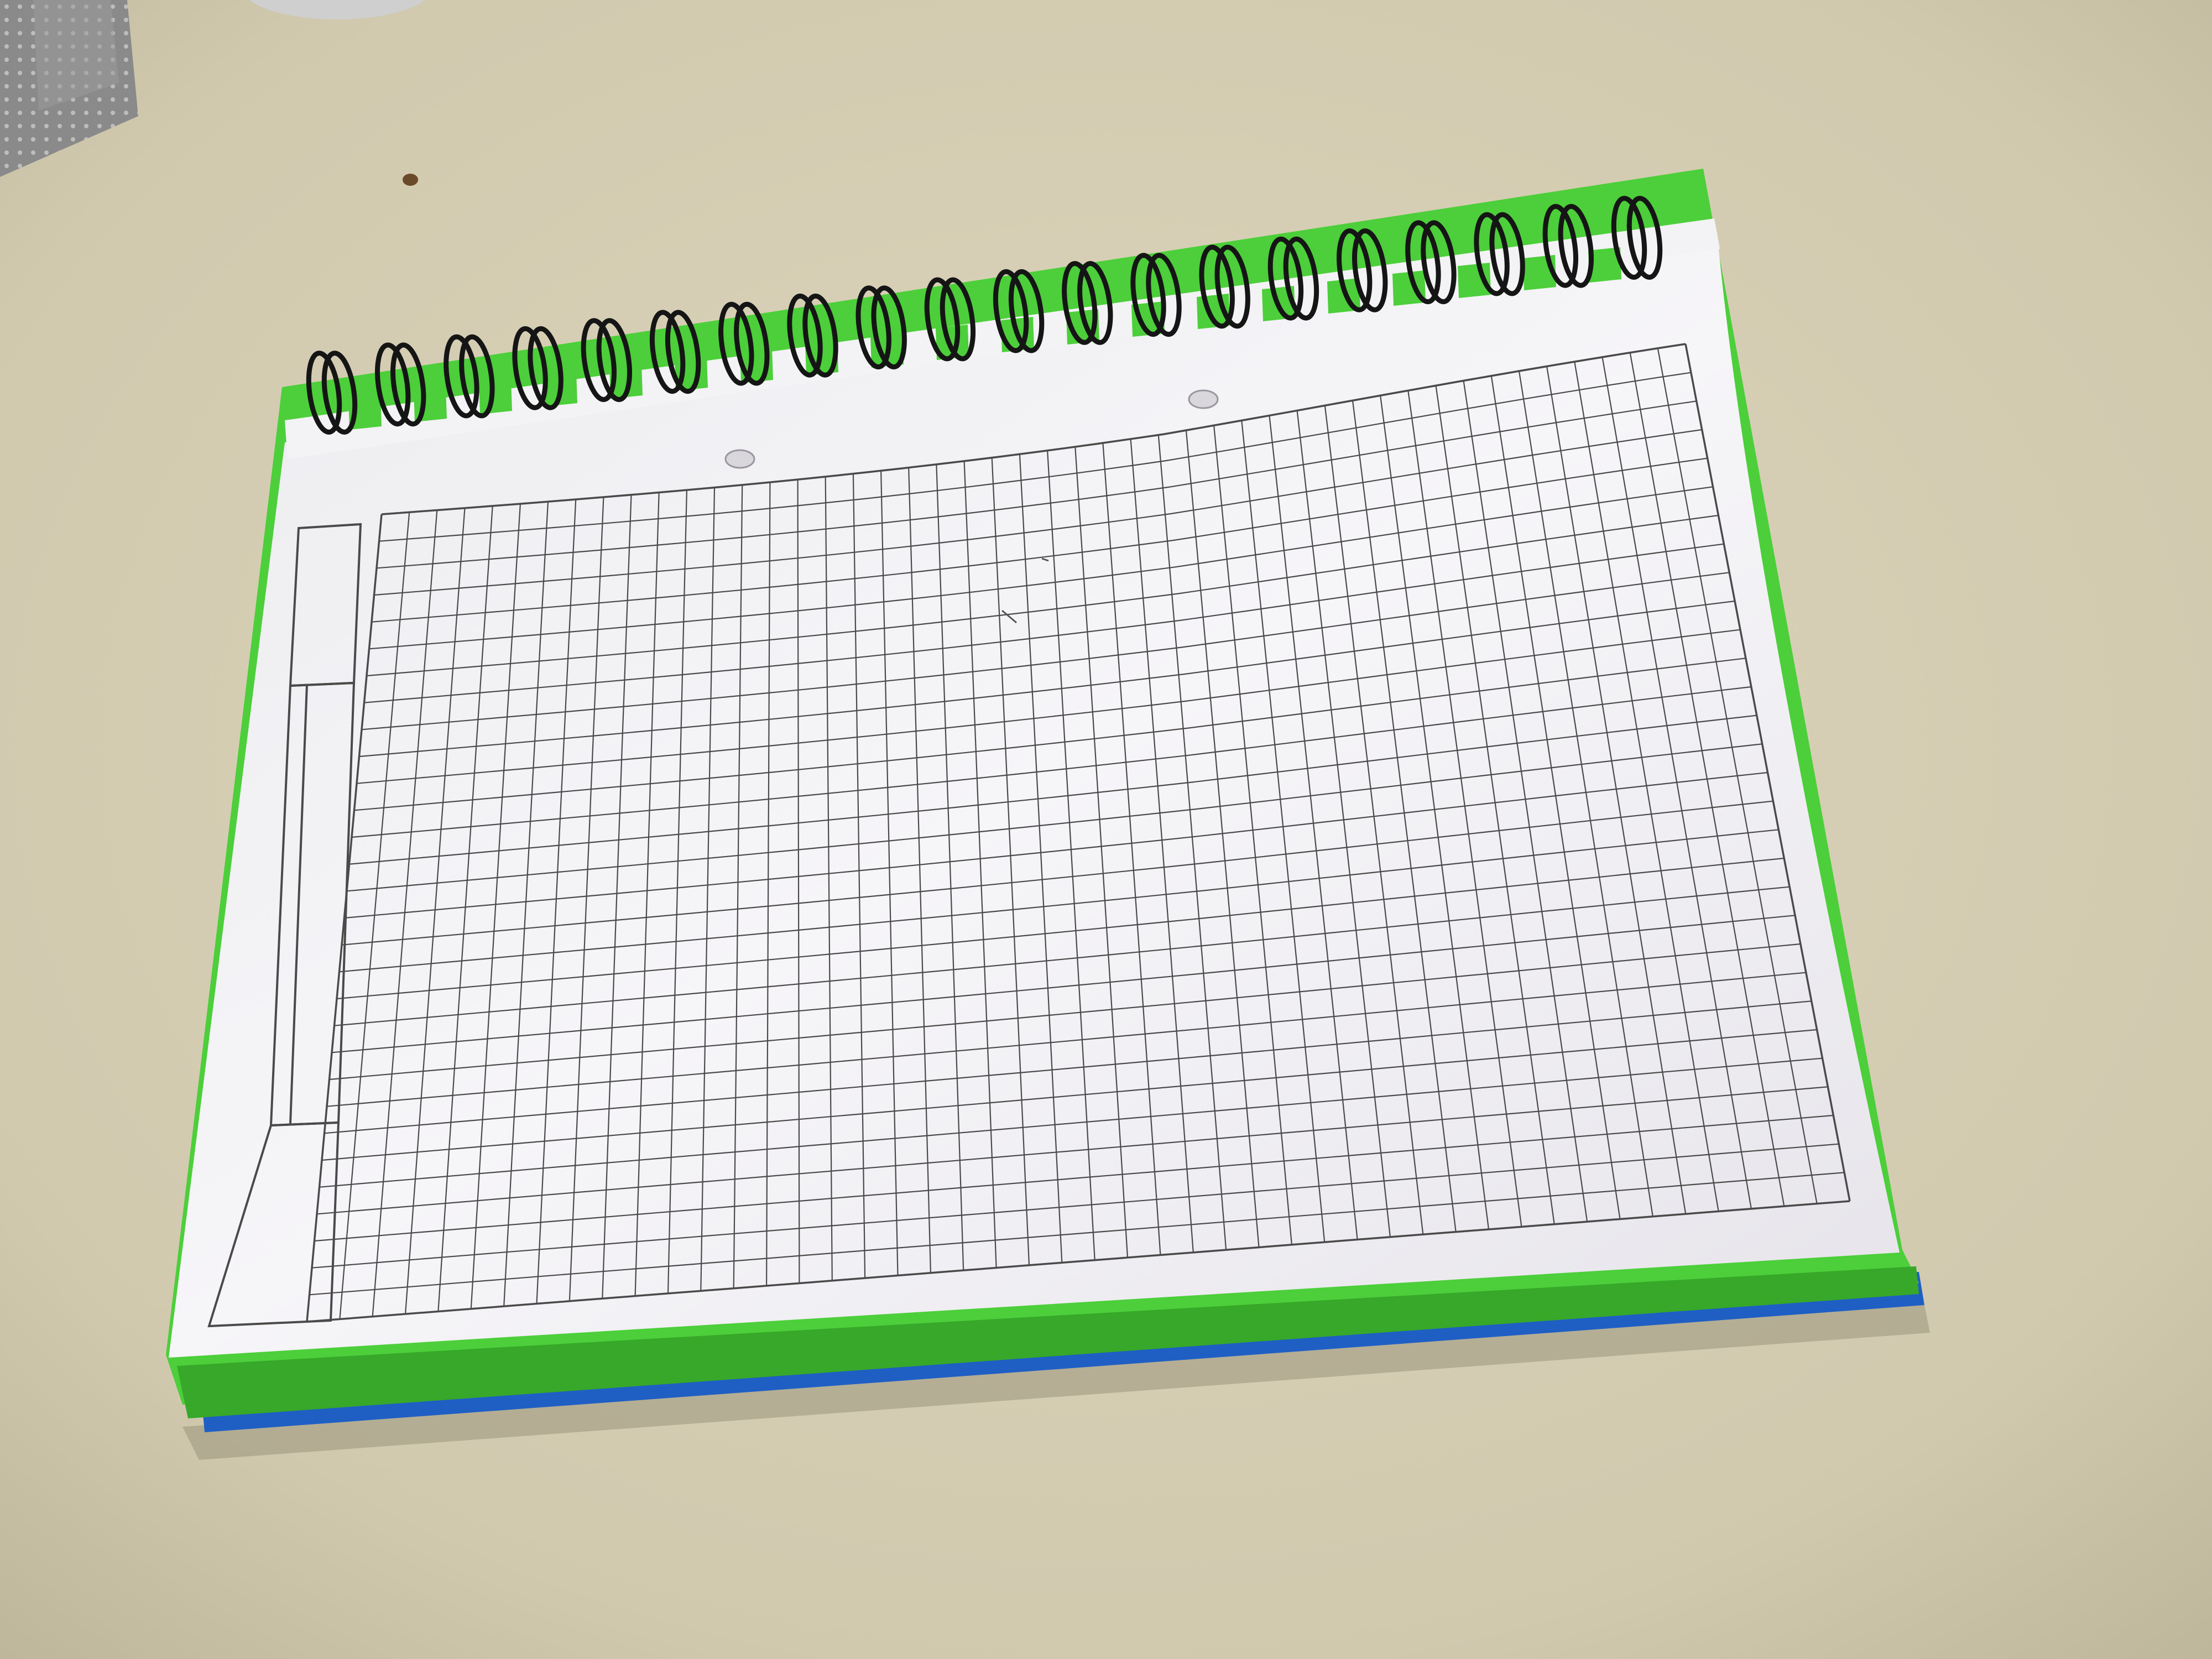  Describe the element at coordinates (411, 180) in the screenshot. I see `desk-crumb` at that location.